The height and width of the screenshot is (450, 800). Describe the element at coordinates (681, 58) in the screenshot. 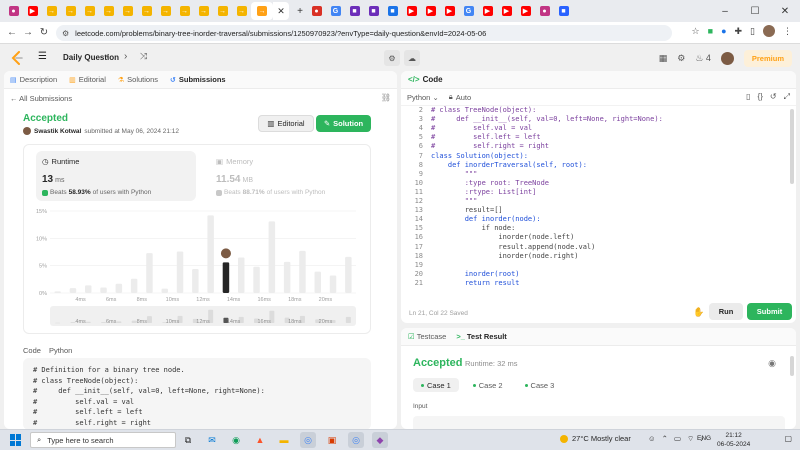

I see `settings-gear-icon: ⚙` at that location.